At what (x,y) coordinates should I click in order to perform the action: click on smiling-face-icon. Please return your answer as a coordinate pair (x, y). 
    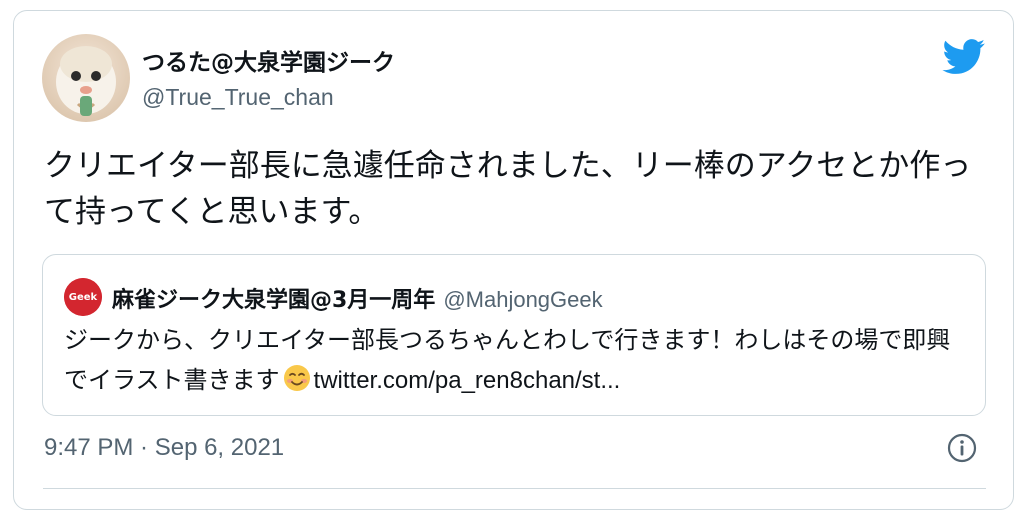
    Looking at the image, I should click on (297, 378).